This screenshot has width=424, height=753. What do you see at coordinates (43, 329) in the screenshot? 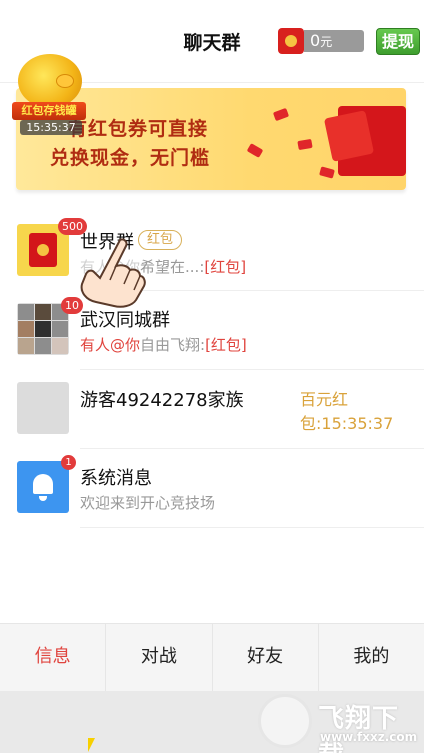
I see `wuhan-group-avatar` at bounding box center [43, 329].